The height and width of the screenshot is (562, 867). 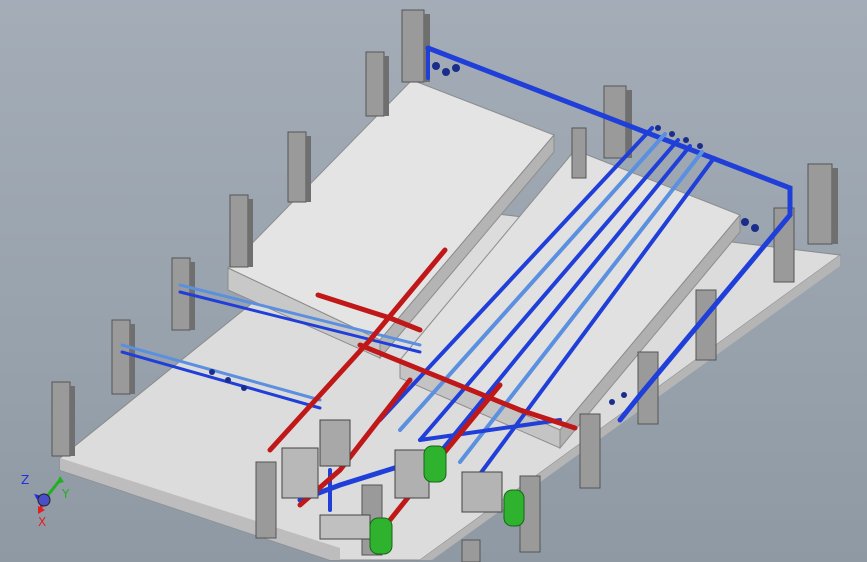 I want to click on triad-origin, so click(x=44, y=500).